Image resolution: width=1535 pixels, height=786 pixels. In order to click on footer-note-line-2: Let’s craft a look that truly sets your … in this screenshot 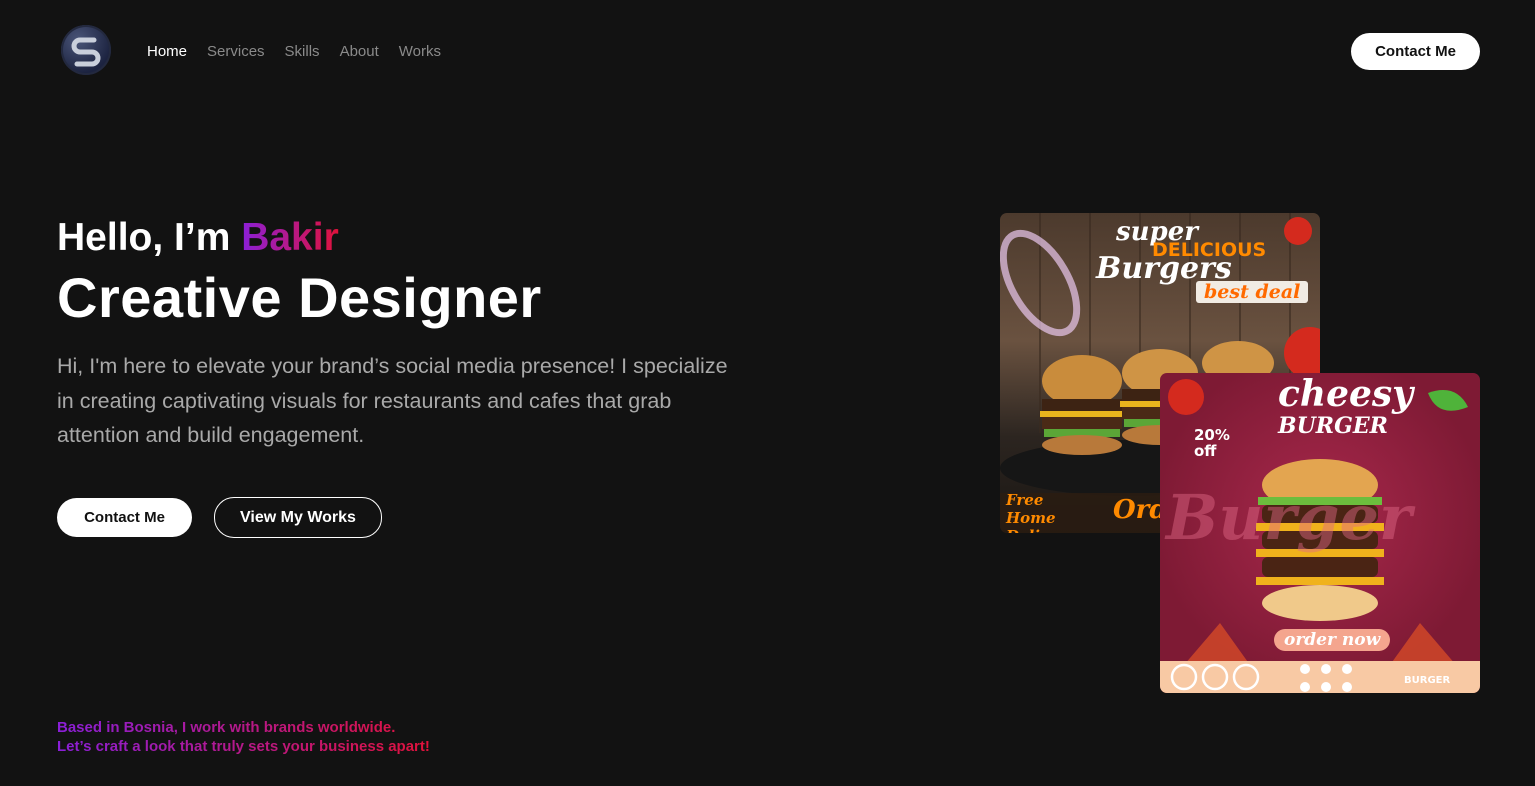, I will do `click(243, 746)`.